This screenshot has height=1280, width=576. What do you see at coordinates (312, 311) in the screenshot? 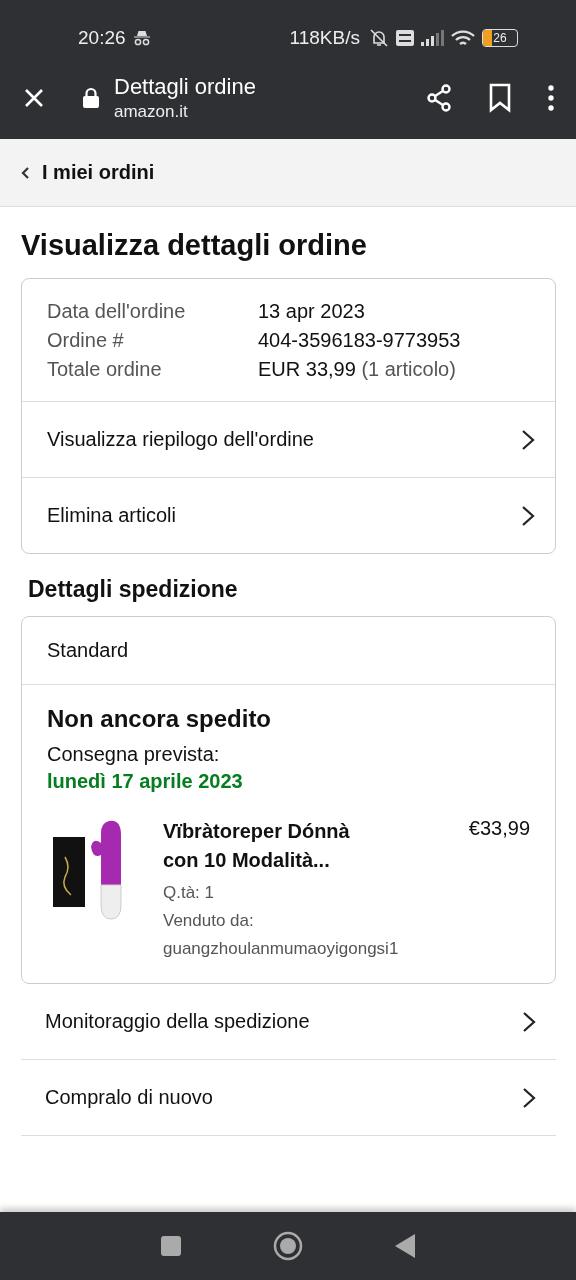
I see `info-value: 13 apr 2023` at bounding box center [312, 311].